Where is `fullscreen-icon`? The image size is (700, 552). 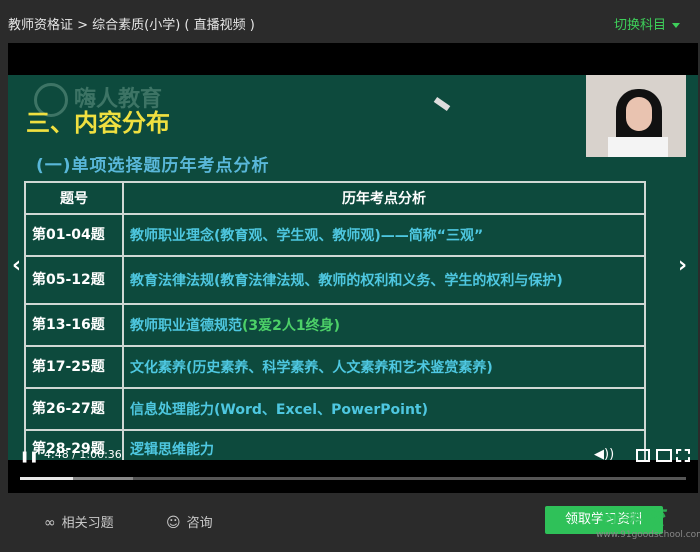 fullscreen-icon is located at coordinates (683, 455).